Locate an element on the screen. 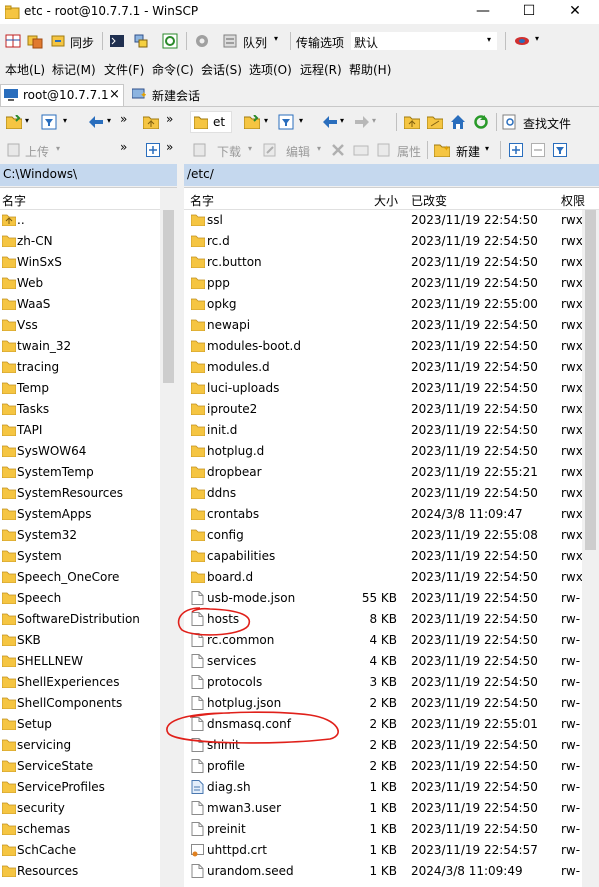 Image resolution: width=599 pixels, height=887 pixels. table-row: usb-mode.json 55 KB 2023/11/19 22:54:50 rw- is located at coordinates (383, 598).